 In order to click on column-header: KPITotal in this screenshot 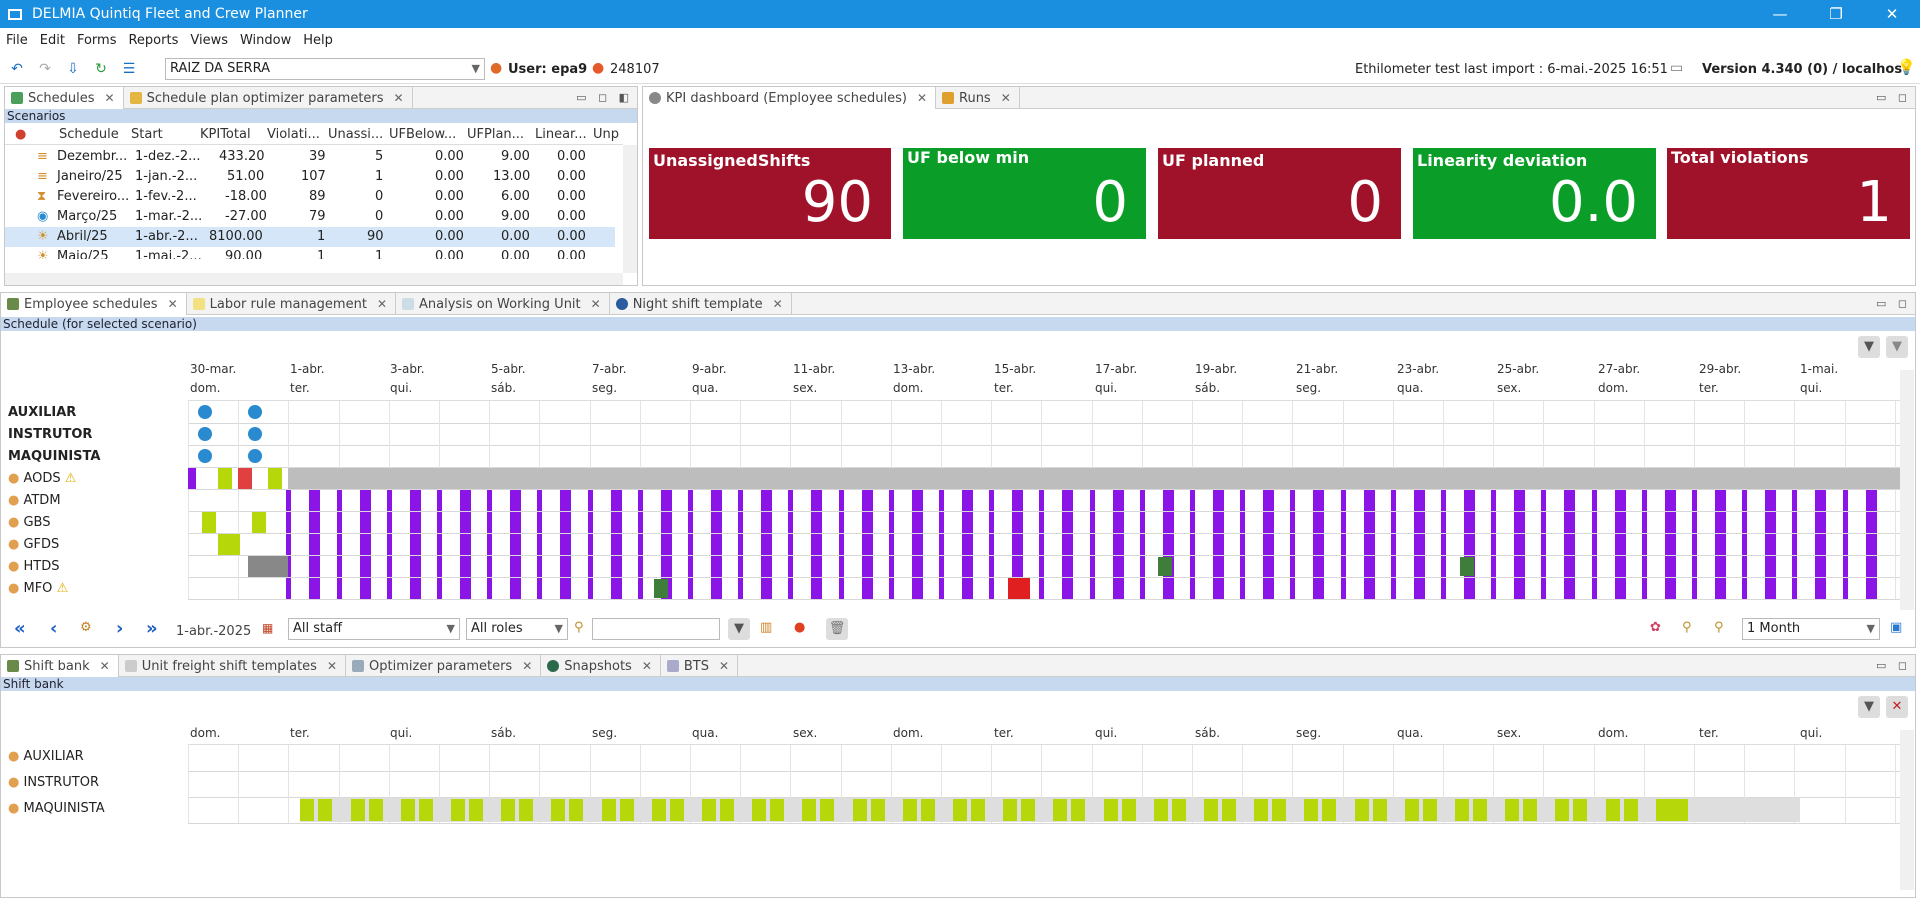, I will do `click(225, 134)`.